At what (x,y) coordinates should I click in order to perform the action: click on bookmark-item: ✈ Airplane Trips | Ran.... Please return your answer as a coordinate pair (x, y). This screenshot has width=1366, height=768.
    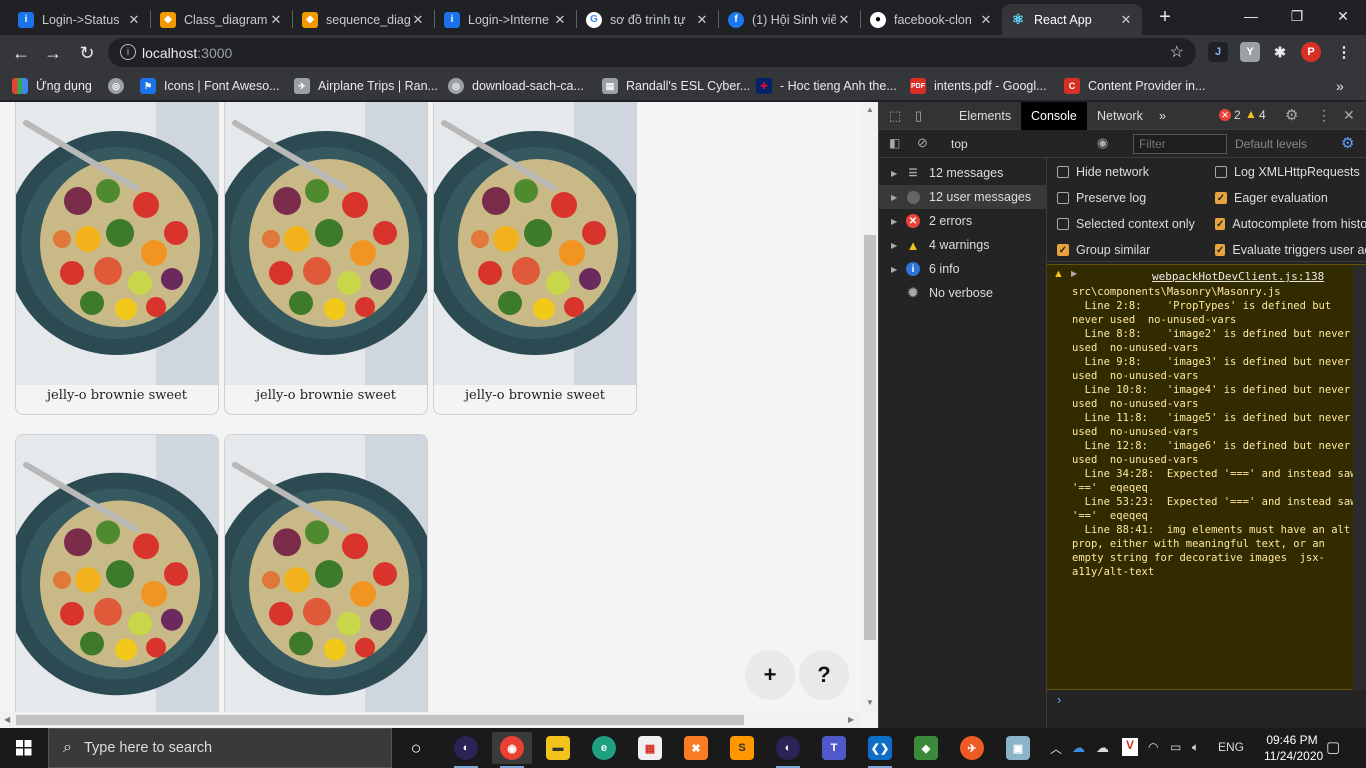
    Looking at the image, I should click on (366, 86).